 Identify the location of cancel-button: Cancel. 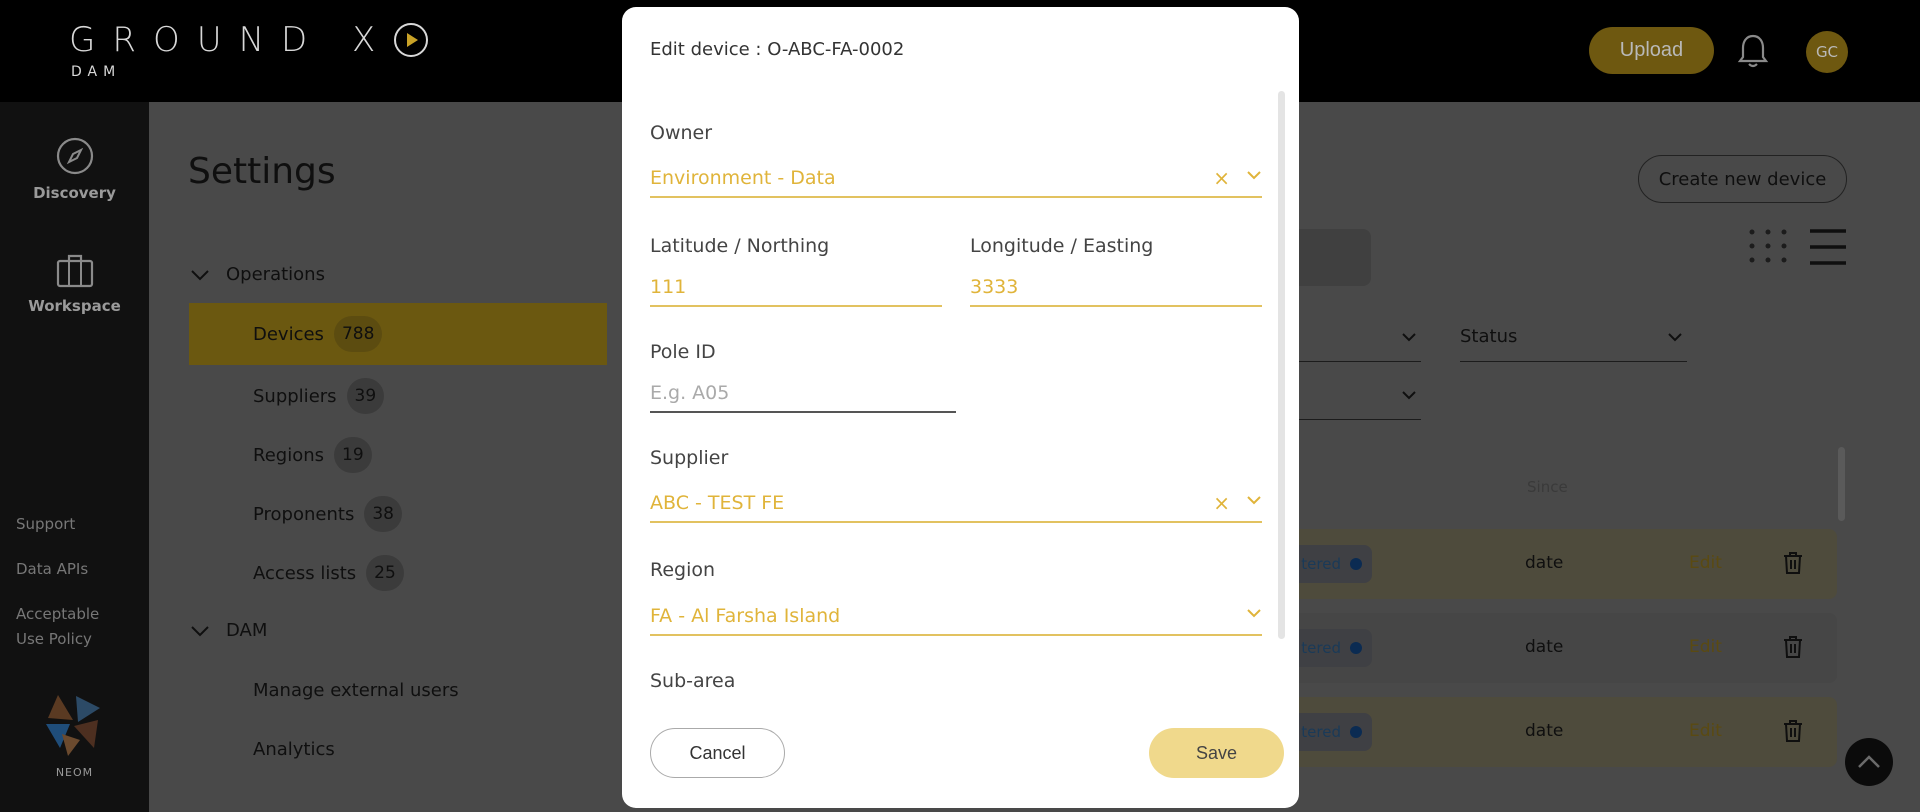
(717, 753).